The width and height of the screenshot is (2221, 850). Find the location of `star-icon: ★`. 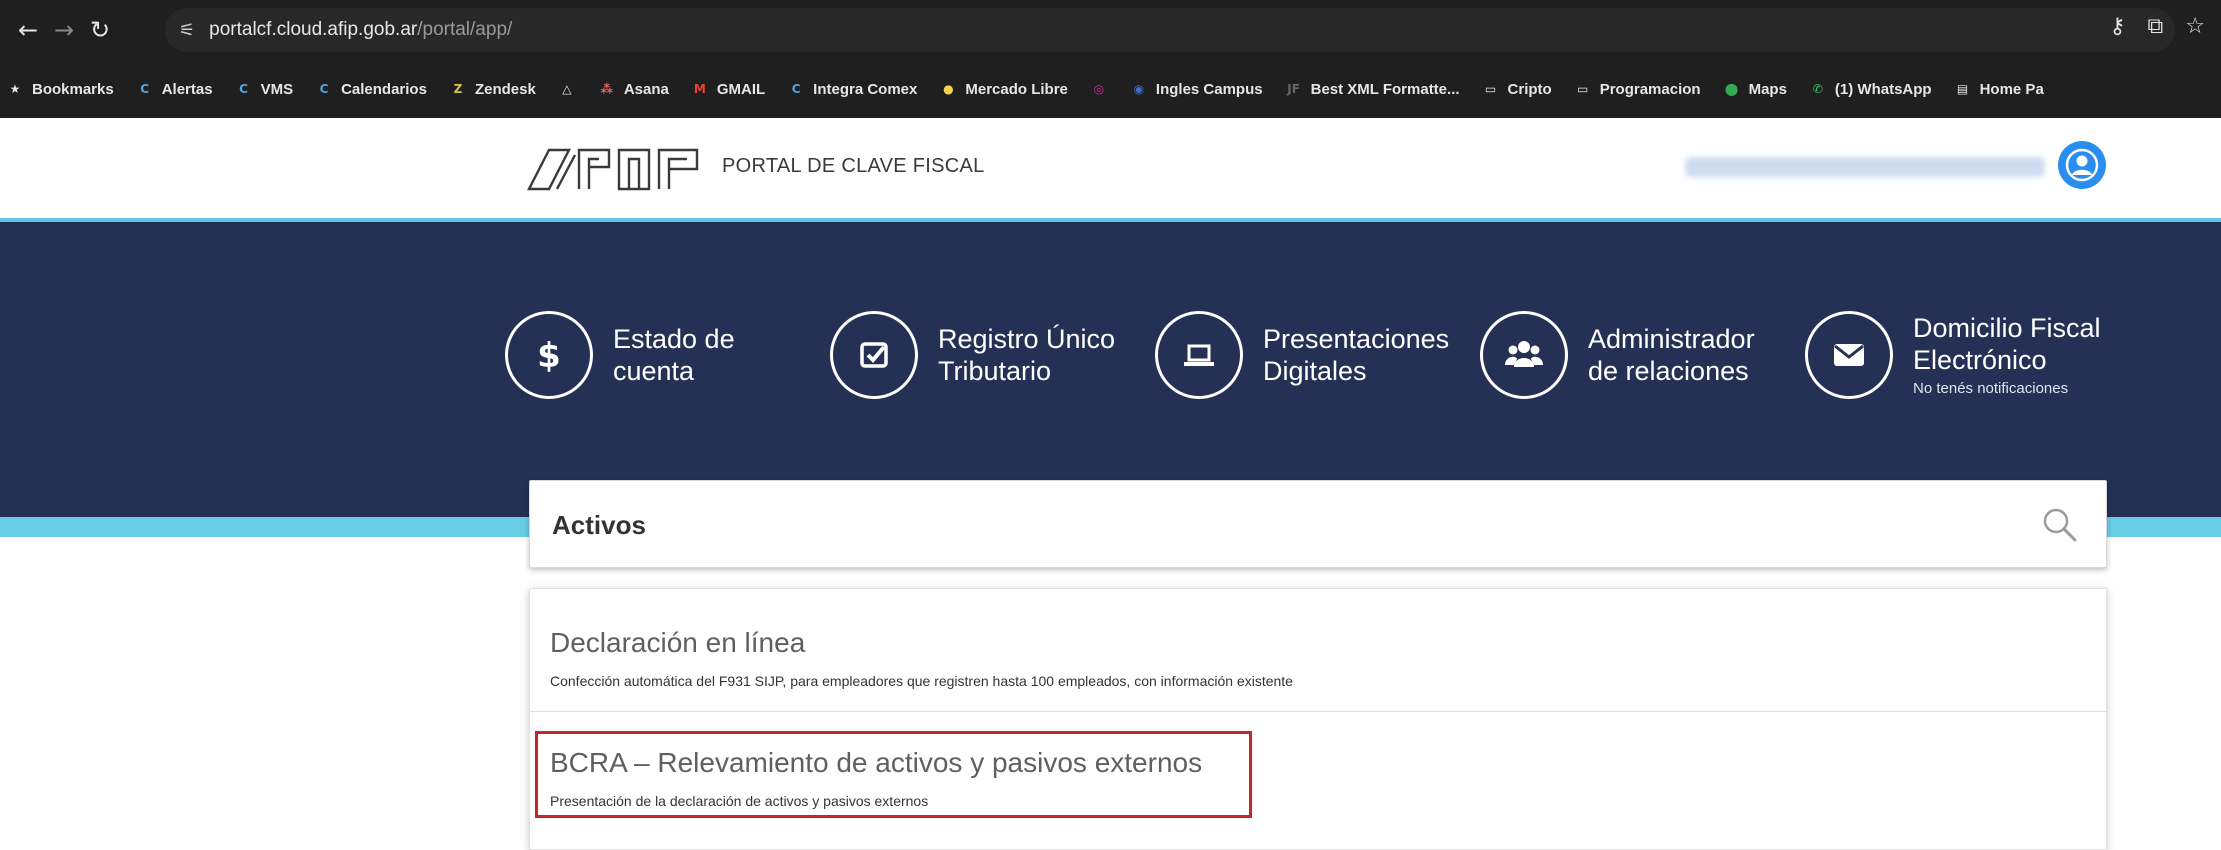

star-icon: ★ is located at coordinates (15, 89).